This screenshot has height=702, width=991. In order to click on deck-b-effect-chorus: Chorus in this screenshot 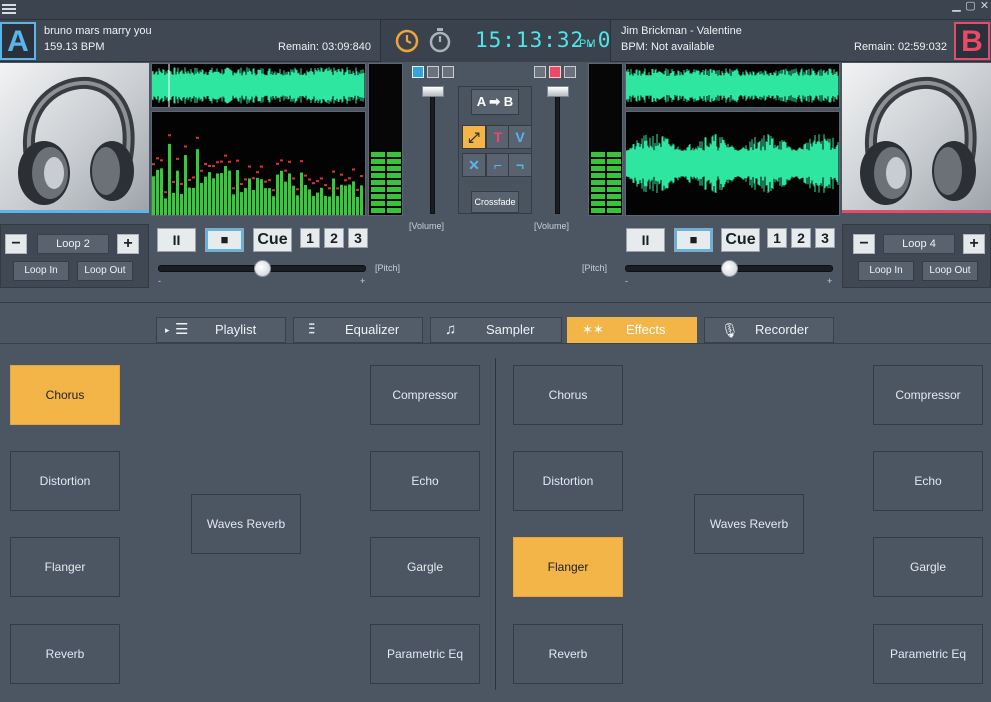, I will do `click(568, 395)`.